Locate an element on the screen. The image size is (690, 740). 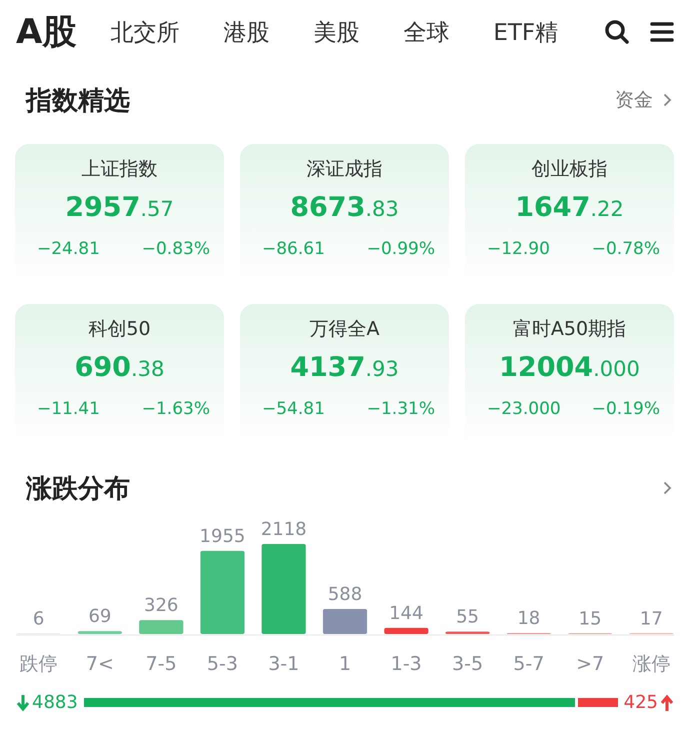
category-label: >7 is located at coordinates (590, 664).